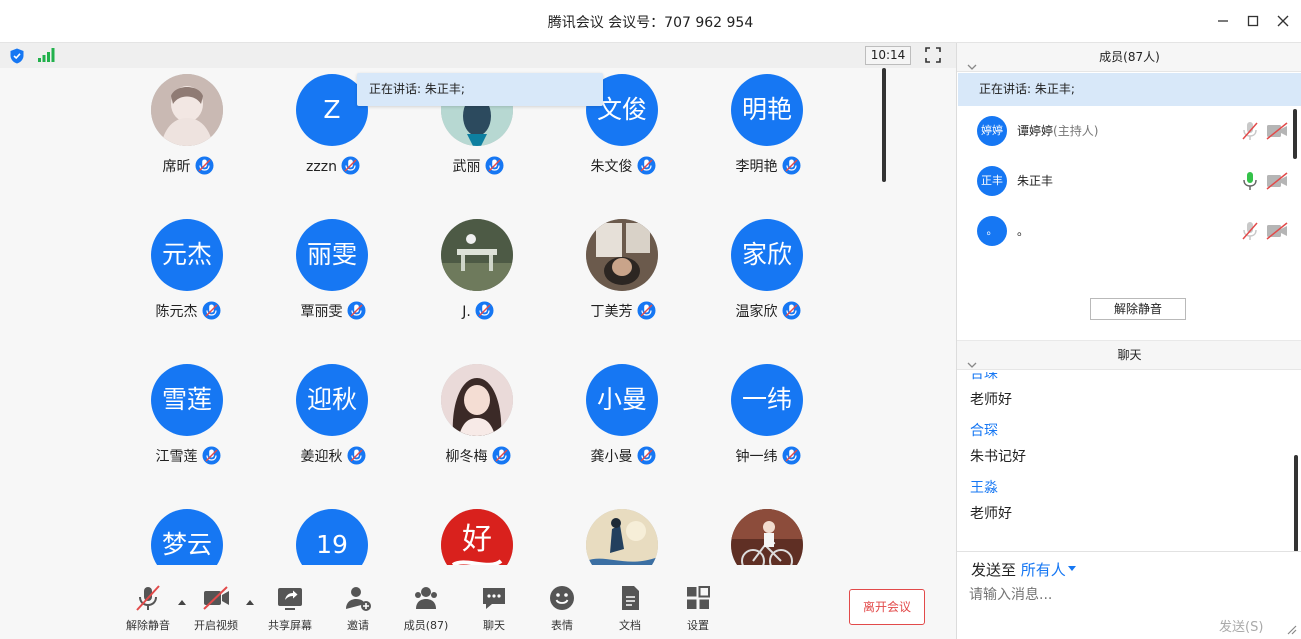 This screenshot has width=1301, height=639. I want to click on signal-strength-icon, so click(46, 55).